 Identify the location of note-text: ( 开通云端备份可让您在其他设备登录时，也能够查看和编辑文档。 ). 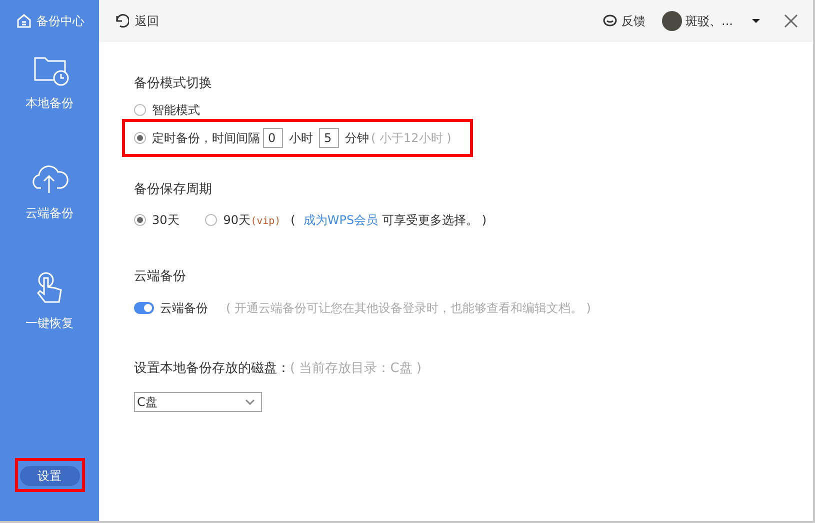
(408, 308).